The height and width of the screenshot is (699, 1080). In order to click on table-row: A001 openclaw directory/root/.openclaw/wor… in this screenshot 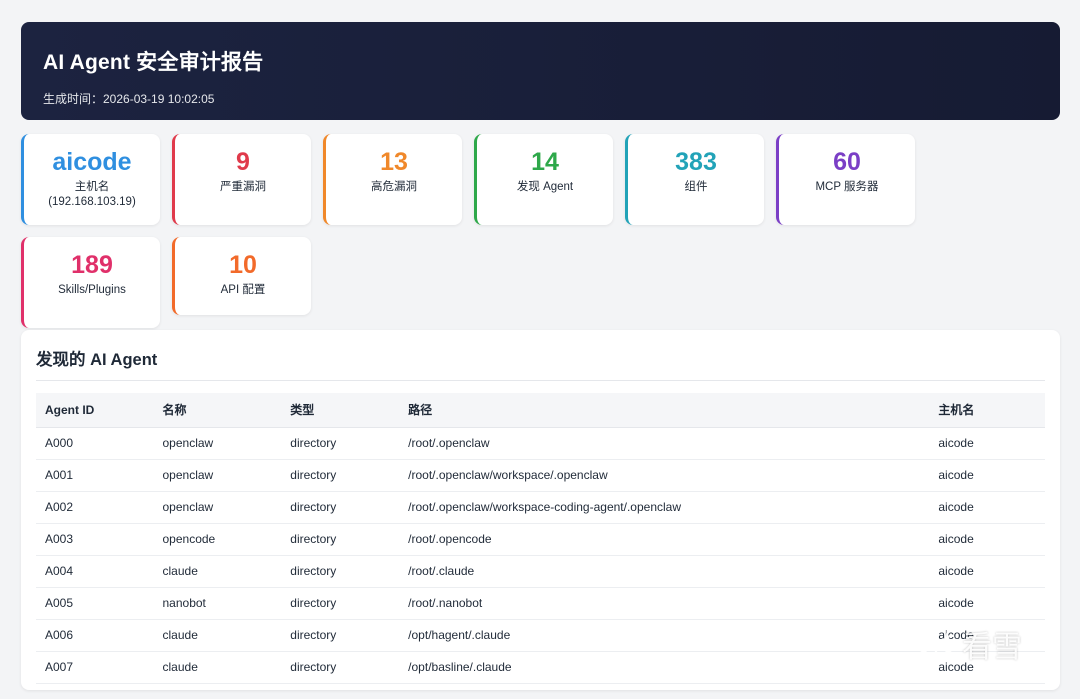, I will do `click(540, 475)`.